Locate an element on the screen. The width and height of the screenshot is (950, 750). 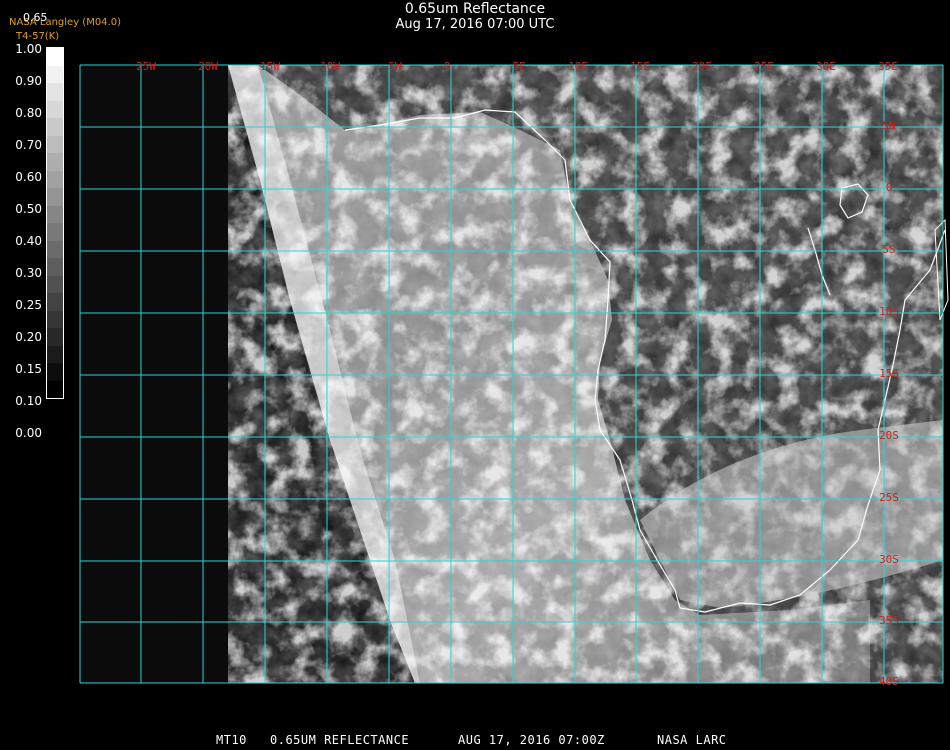
longitude-label: 15E is located at coordinates (640, 66).